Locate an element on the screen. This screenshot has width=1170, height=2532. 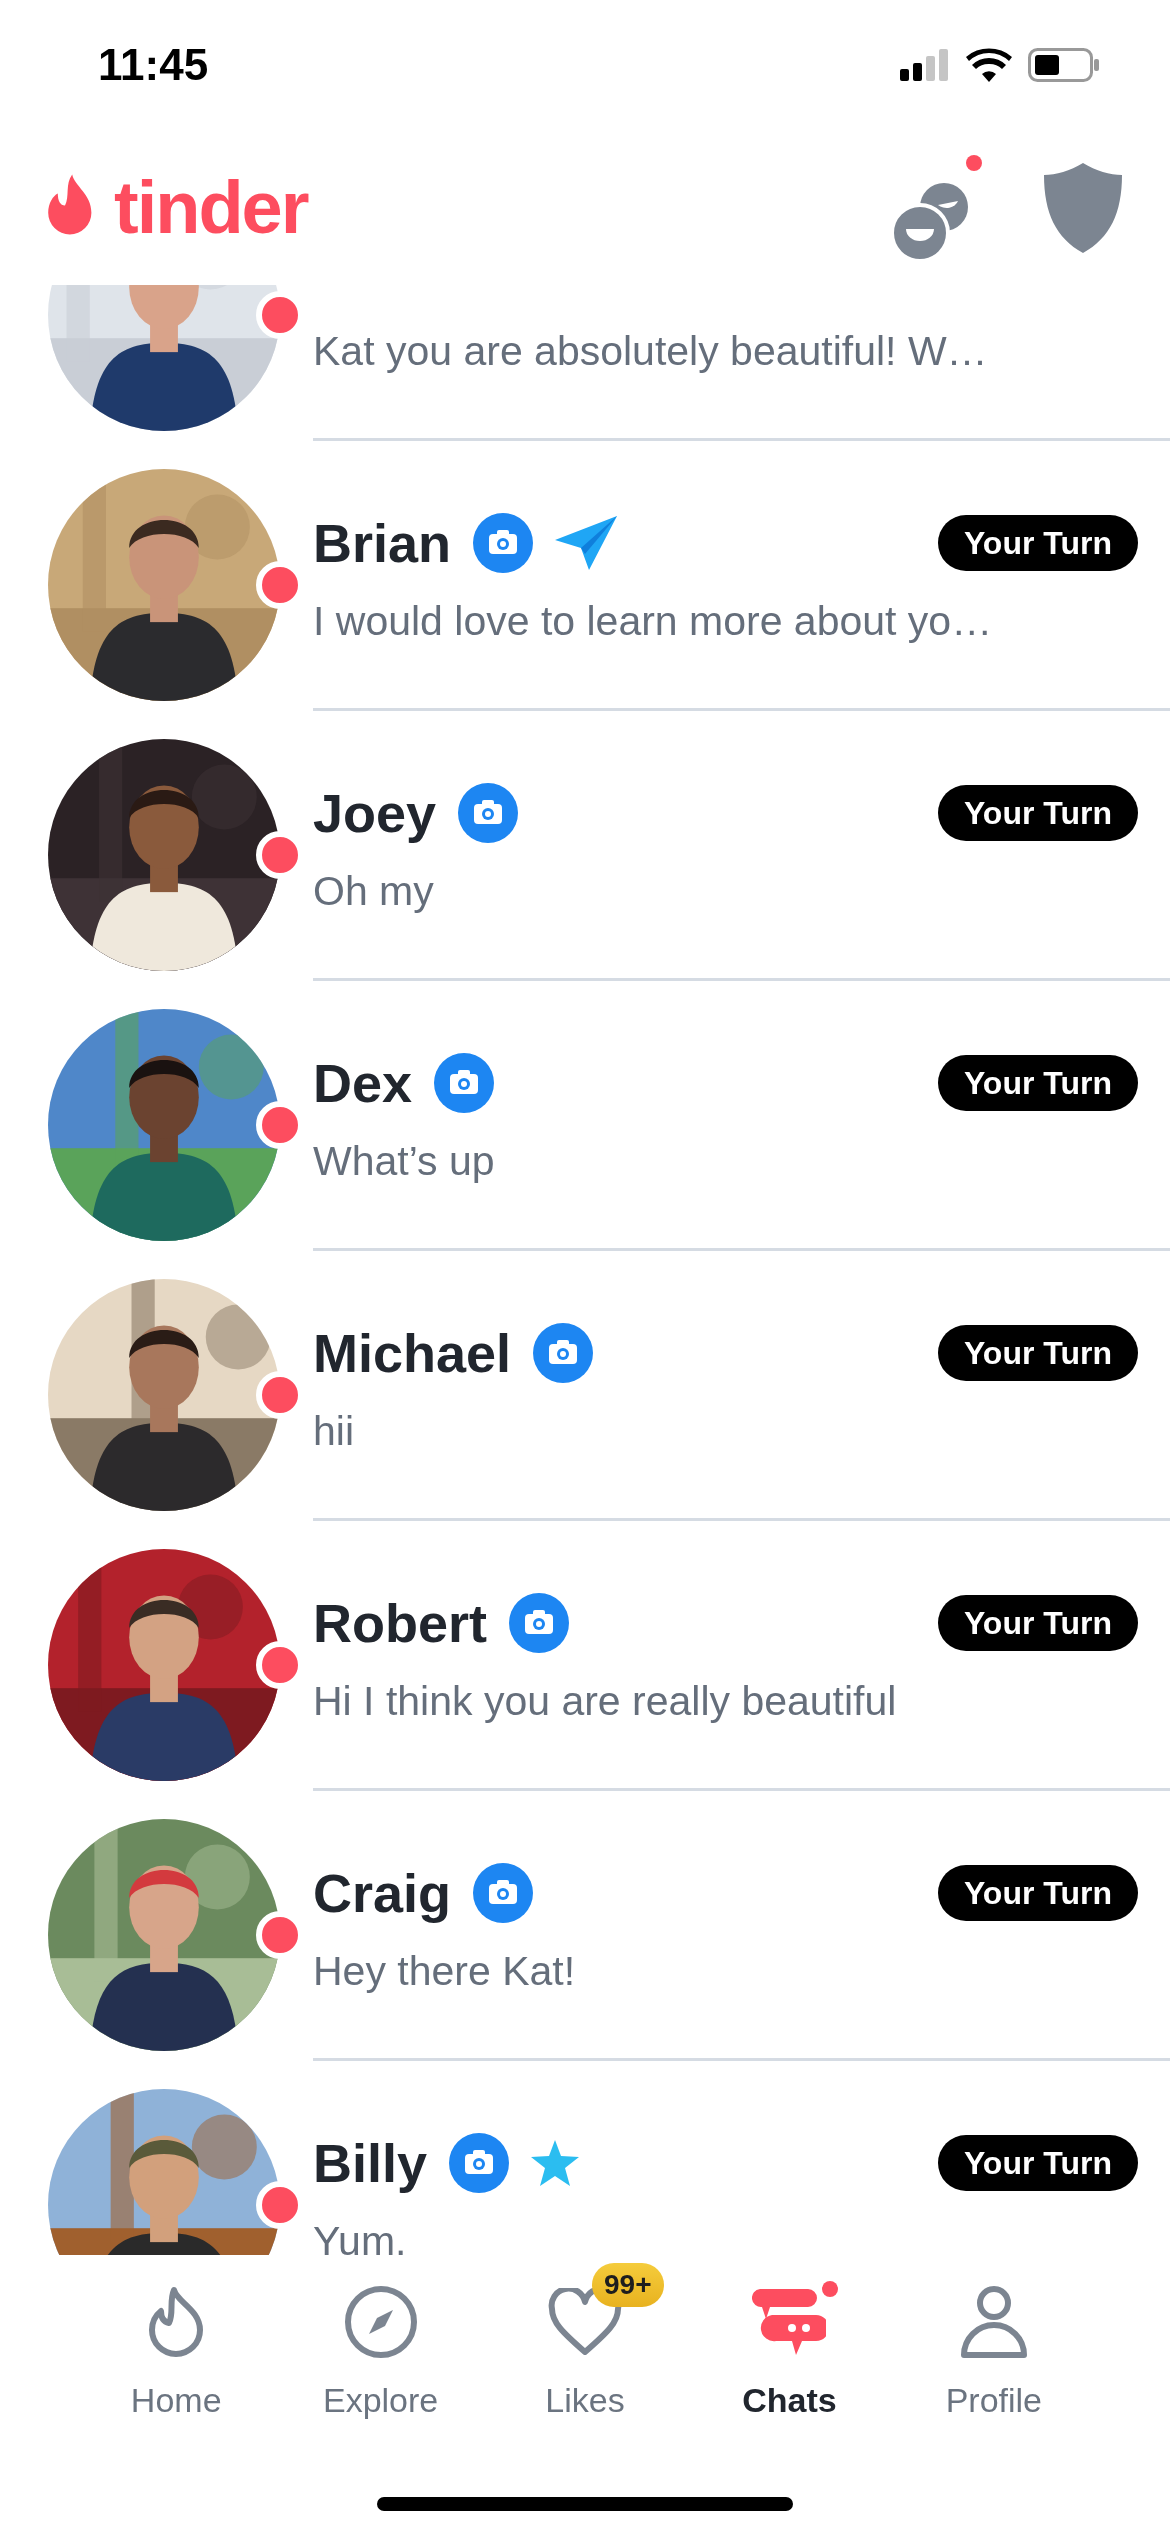
tab-button: 99+ Likes is located at coordinates (585, 2355).